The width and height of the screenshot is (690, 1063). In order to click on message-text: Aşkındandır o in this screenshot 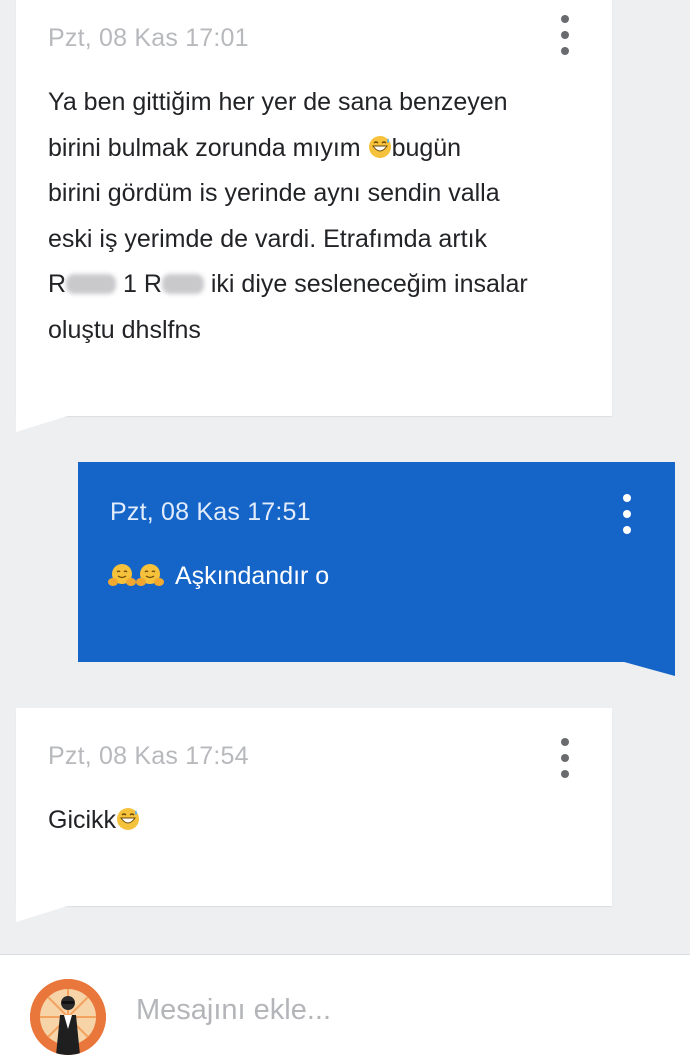, I will do `click(218, 577)`.